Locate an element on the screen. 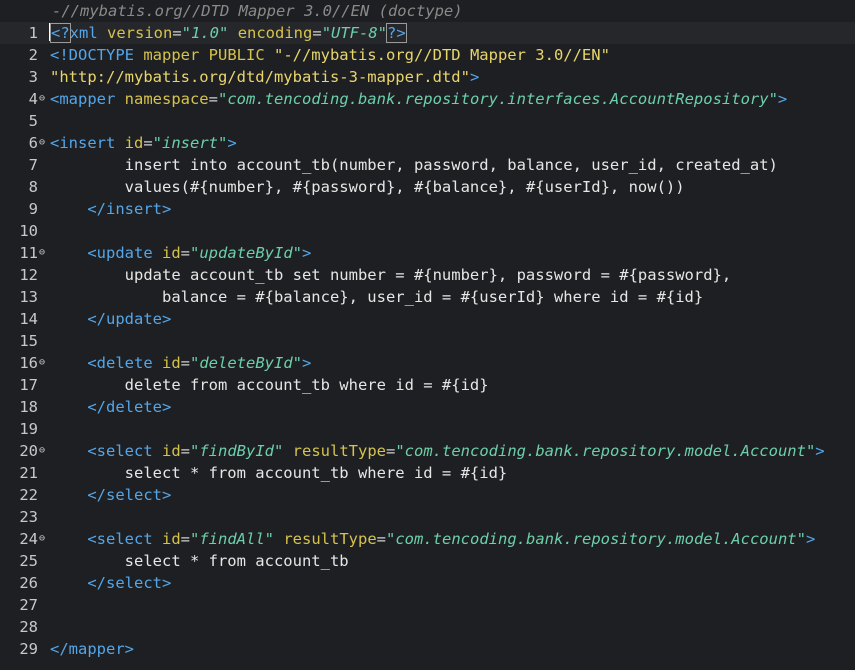  code-text: delete from account_tb where id = #{id} is located at coordinates (269, 385).